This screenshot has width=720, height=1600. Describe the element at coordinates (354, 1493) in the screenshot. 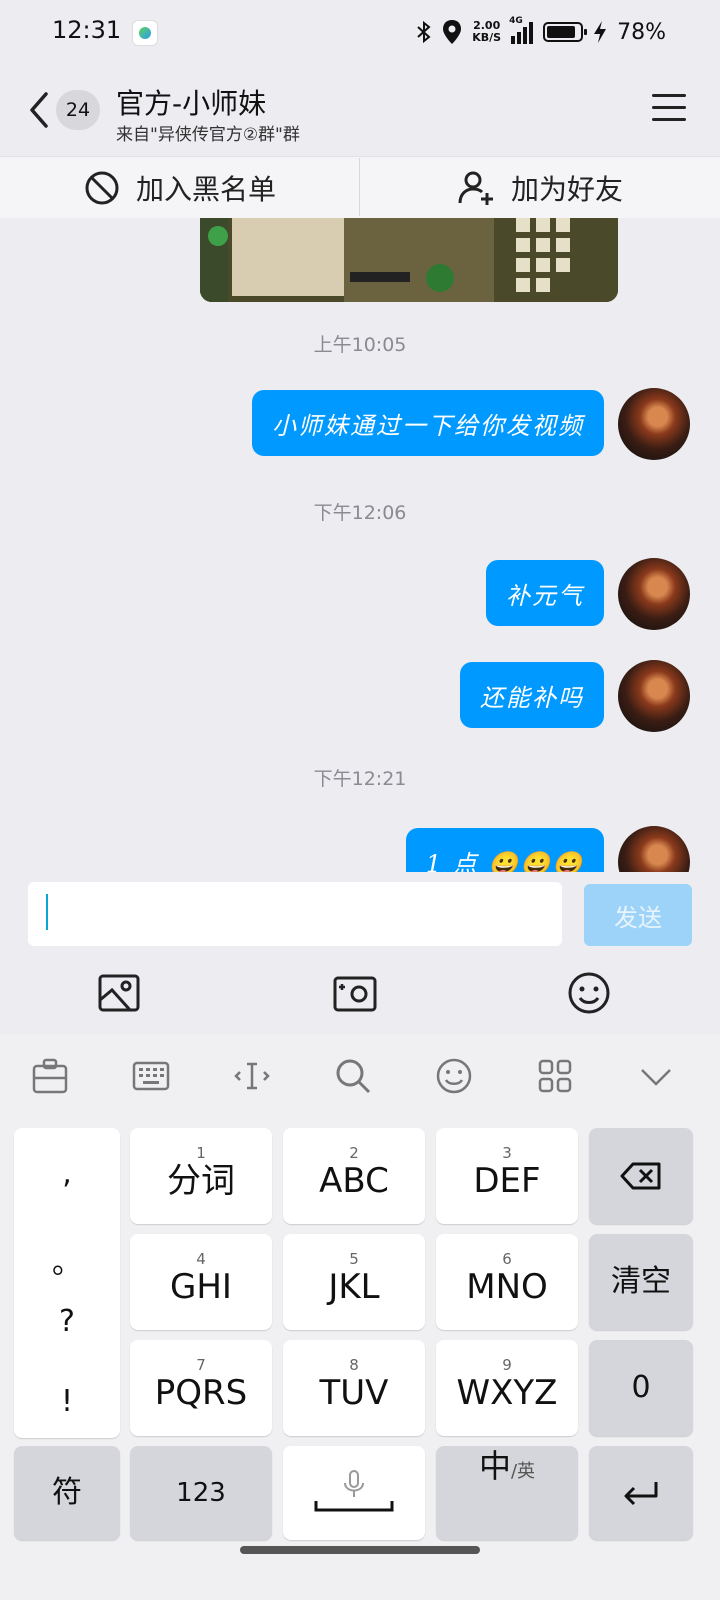

I see `space-key` at that location.